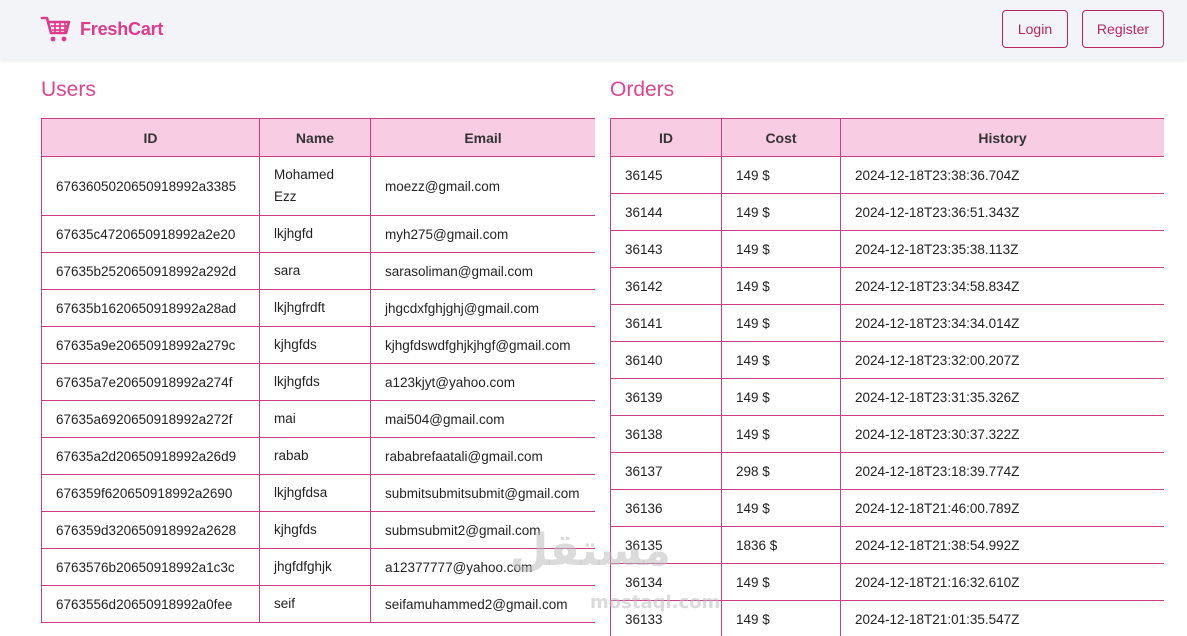  Describe the element at coordinates (315, 493) in the screenshot. I see `user-name-cell: lkjhgfdsa` at that location.